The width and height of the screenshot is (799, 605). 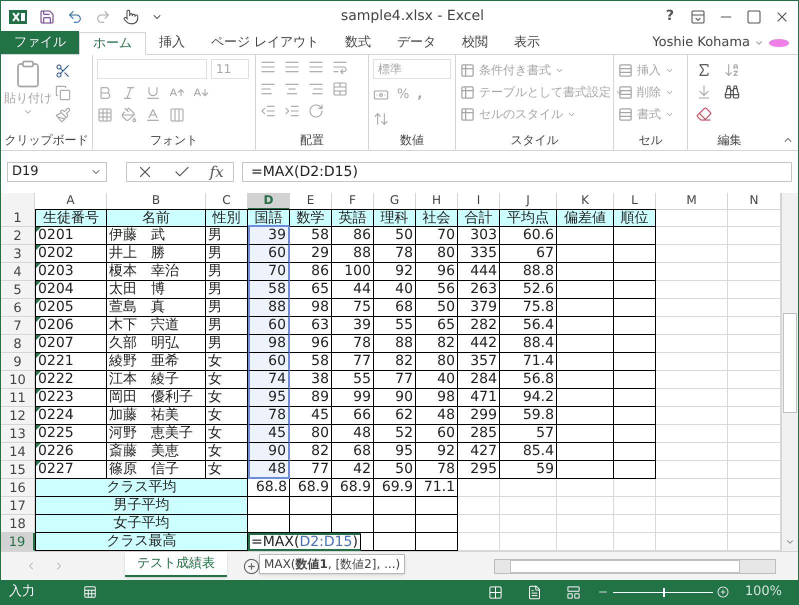 What do you see at coordinates (18, 542) in the screenshot?
I see `row-header: 19` at bounding box center [18, 542].